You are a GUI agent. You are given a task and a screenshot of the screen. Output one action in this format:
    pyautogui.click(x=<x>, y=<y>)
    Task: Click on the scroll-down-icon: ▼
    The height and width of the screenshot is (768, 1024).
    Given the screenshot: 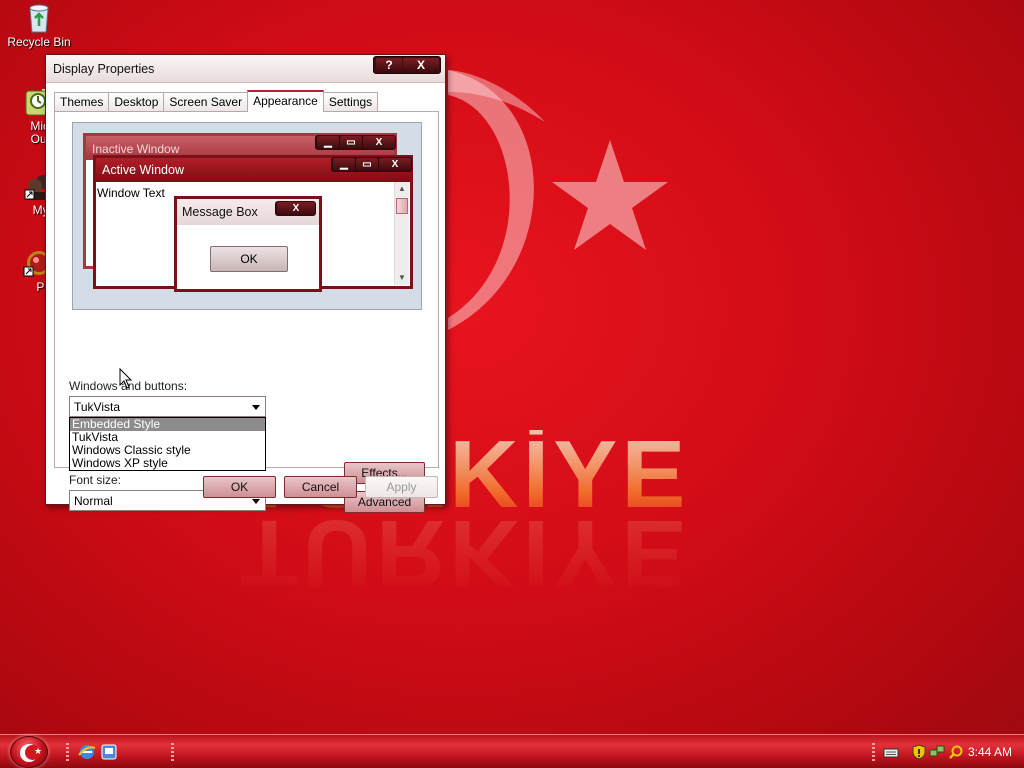 What is the action you would take?
    pyautogui.click(x=402, y=277)
    